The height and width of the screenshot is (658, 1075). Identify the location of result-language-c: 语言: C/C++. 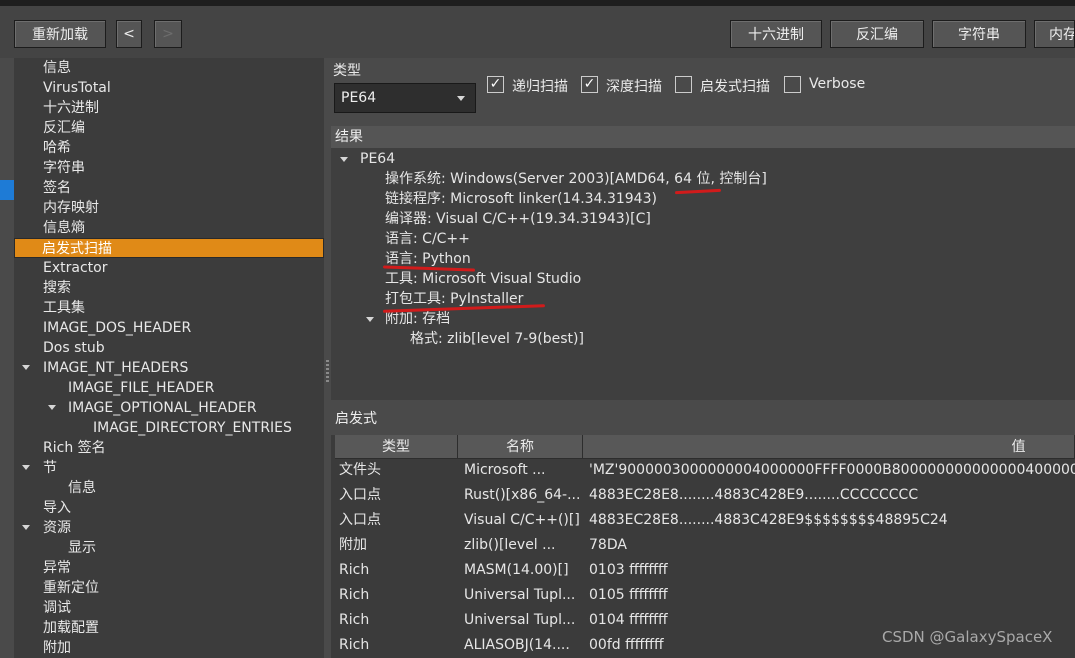
(427, 239).